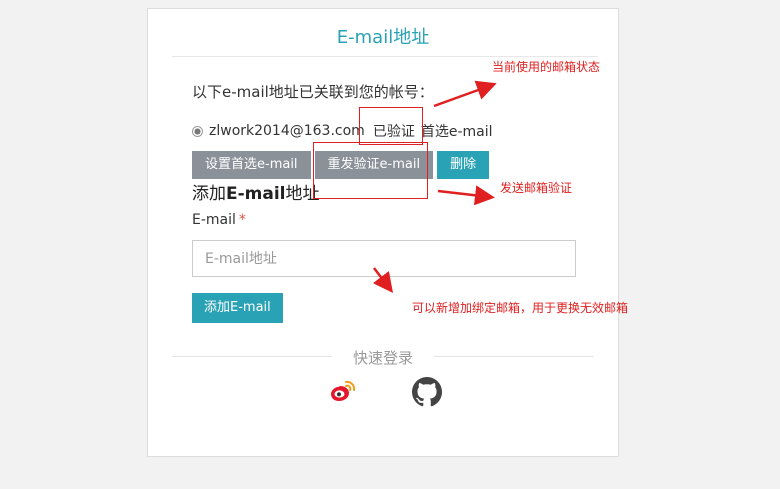 The width and height of the screenshot is (780, 489). Describe the element at coordinates (197, 131) in the screenshot. I see `primary-radio` at that location.